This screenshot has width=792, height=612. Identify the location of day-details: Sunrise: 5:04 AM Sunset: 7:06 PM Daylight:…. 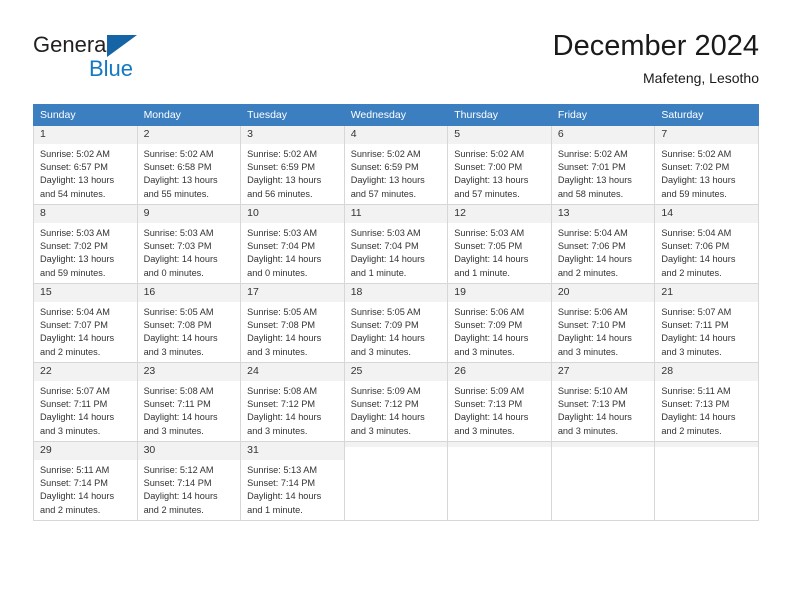
(603, 251).